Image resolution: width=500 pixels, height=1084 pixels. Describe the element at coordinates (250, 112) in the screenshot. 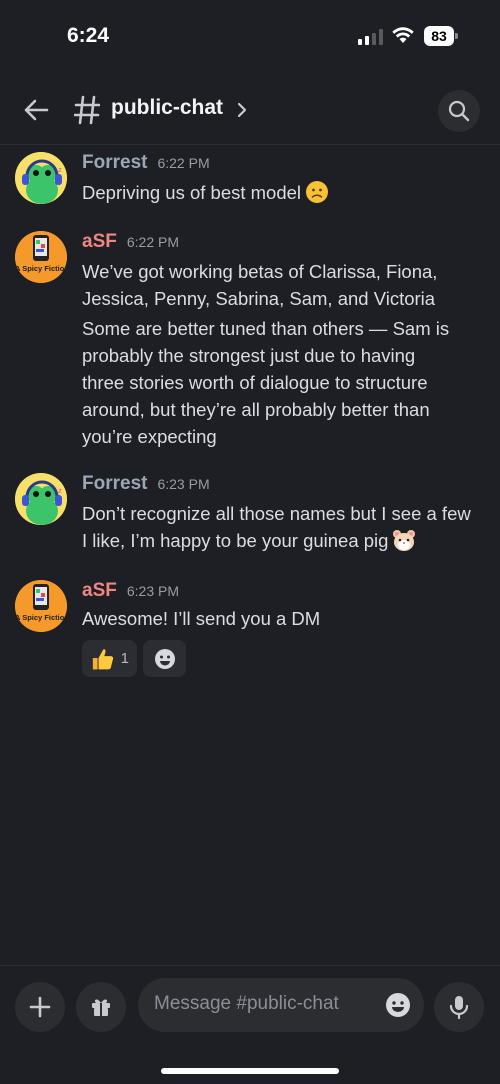

I see `channel-header: public-chat` at that location.